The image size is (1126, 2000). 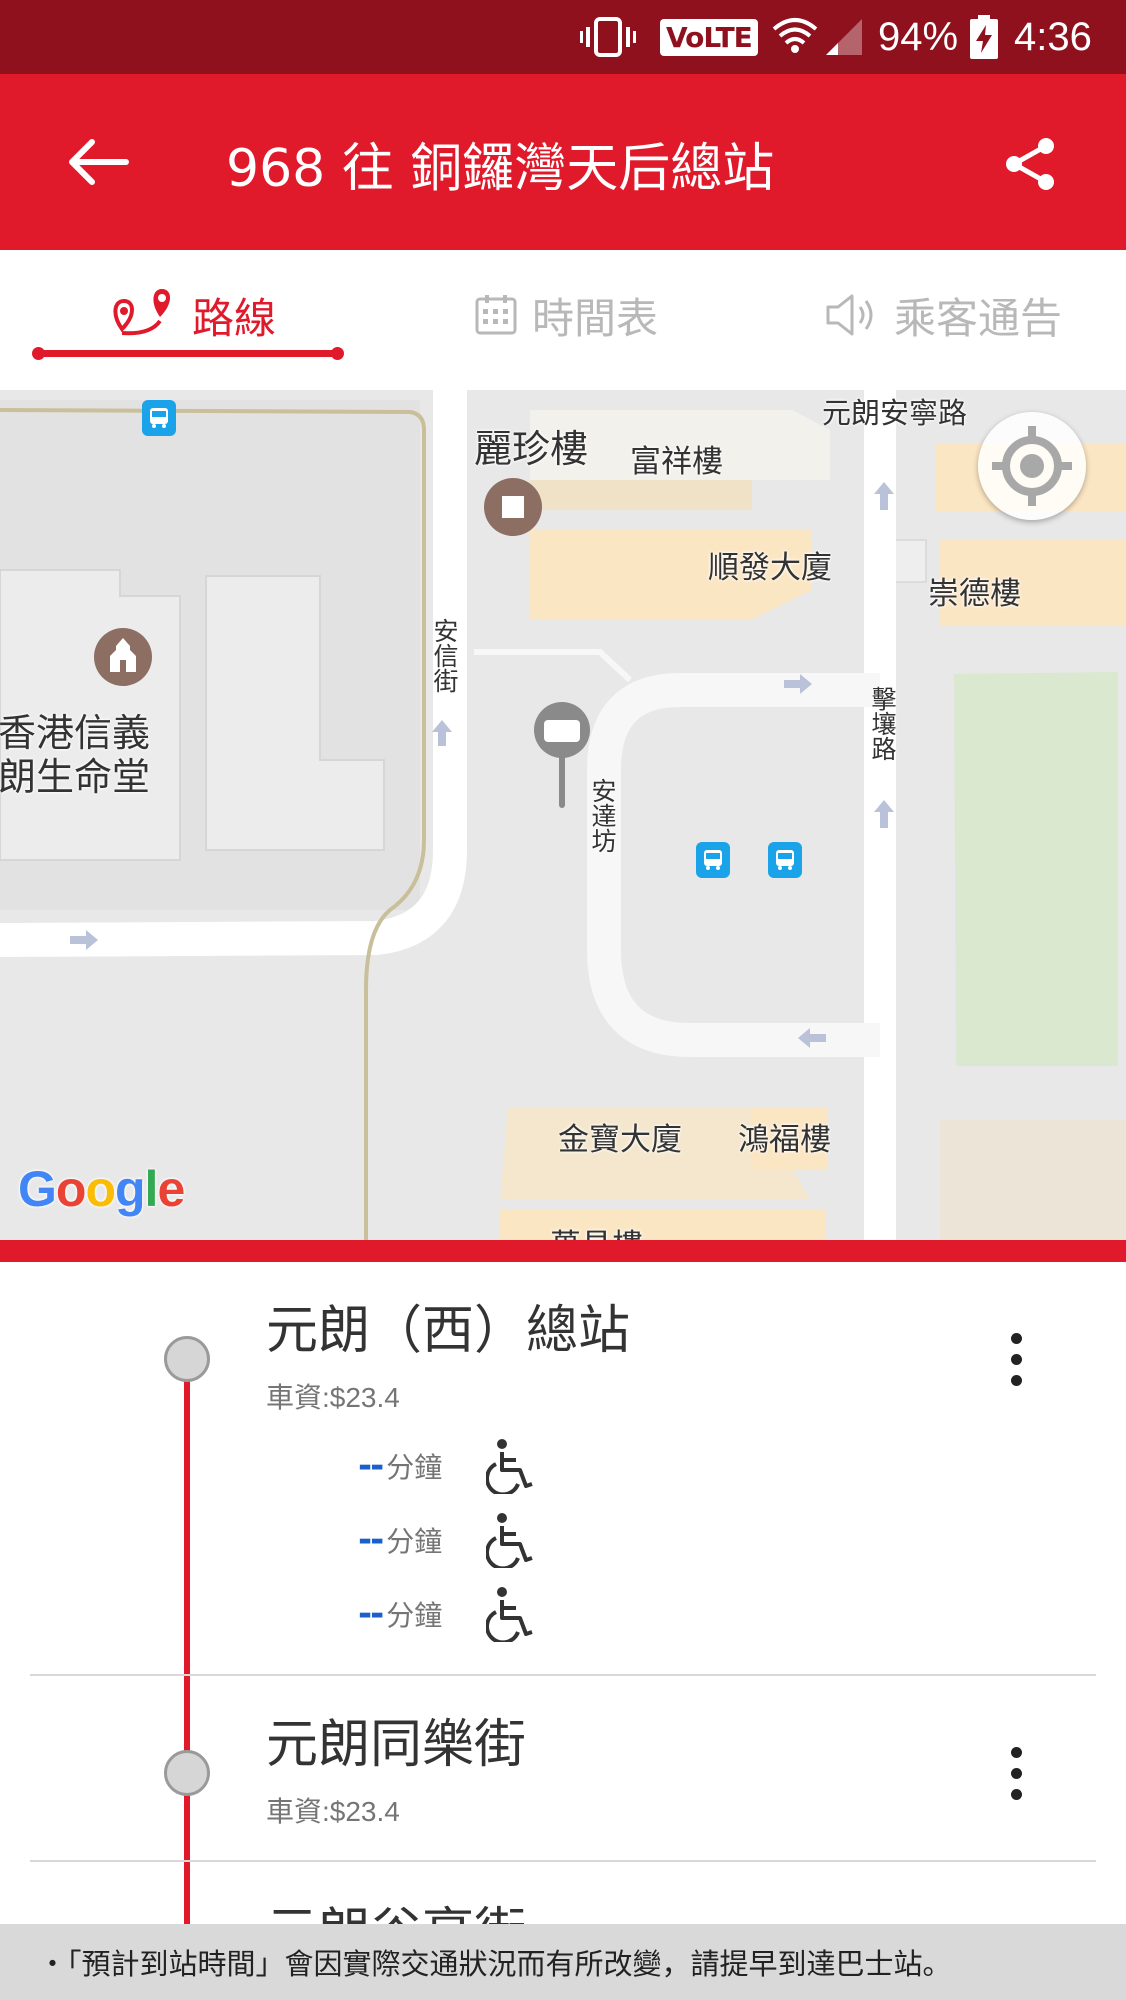 I want to click on tab-timetable: 時間表, so click(x=566, y=315).